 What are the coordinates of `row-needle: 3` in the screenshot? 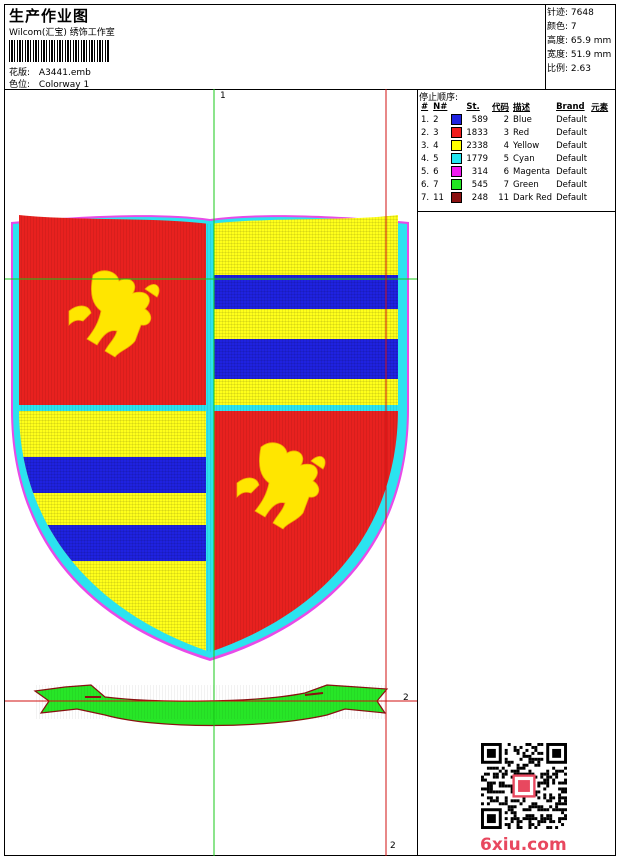 It's located at (436, 132).